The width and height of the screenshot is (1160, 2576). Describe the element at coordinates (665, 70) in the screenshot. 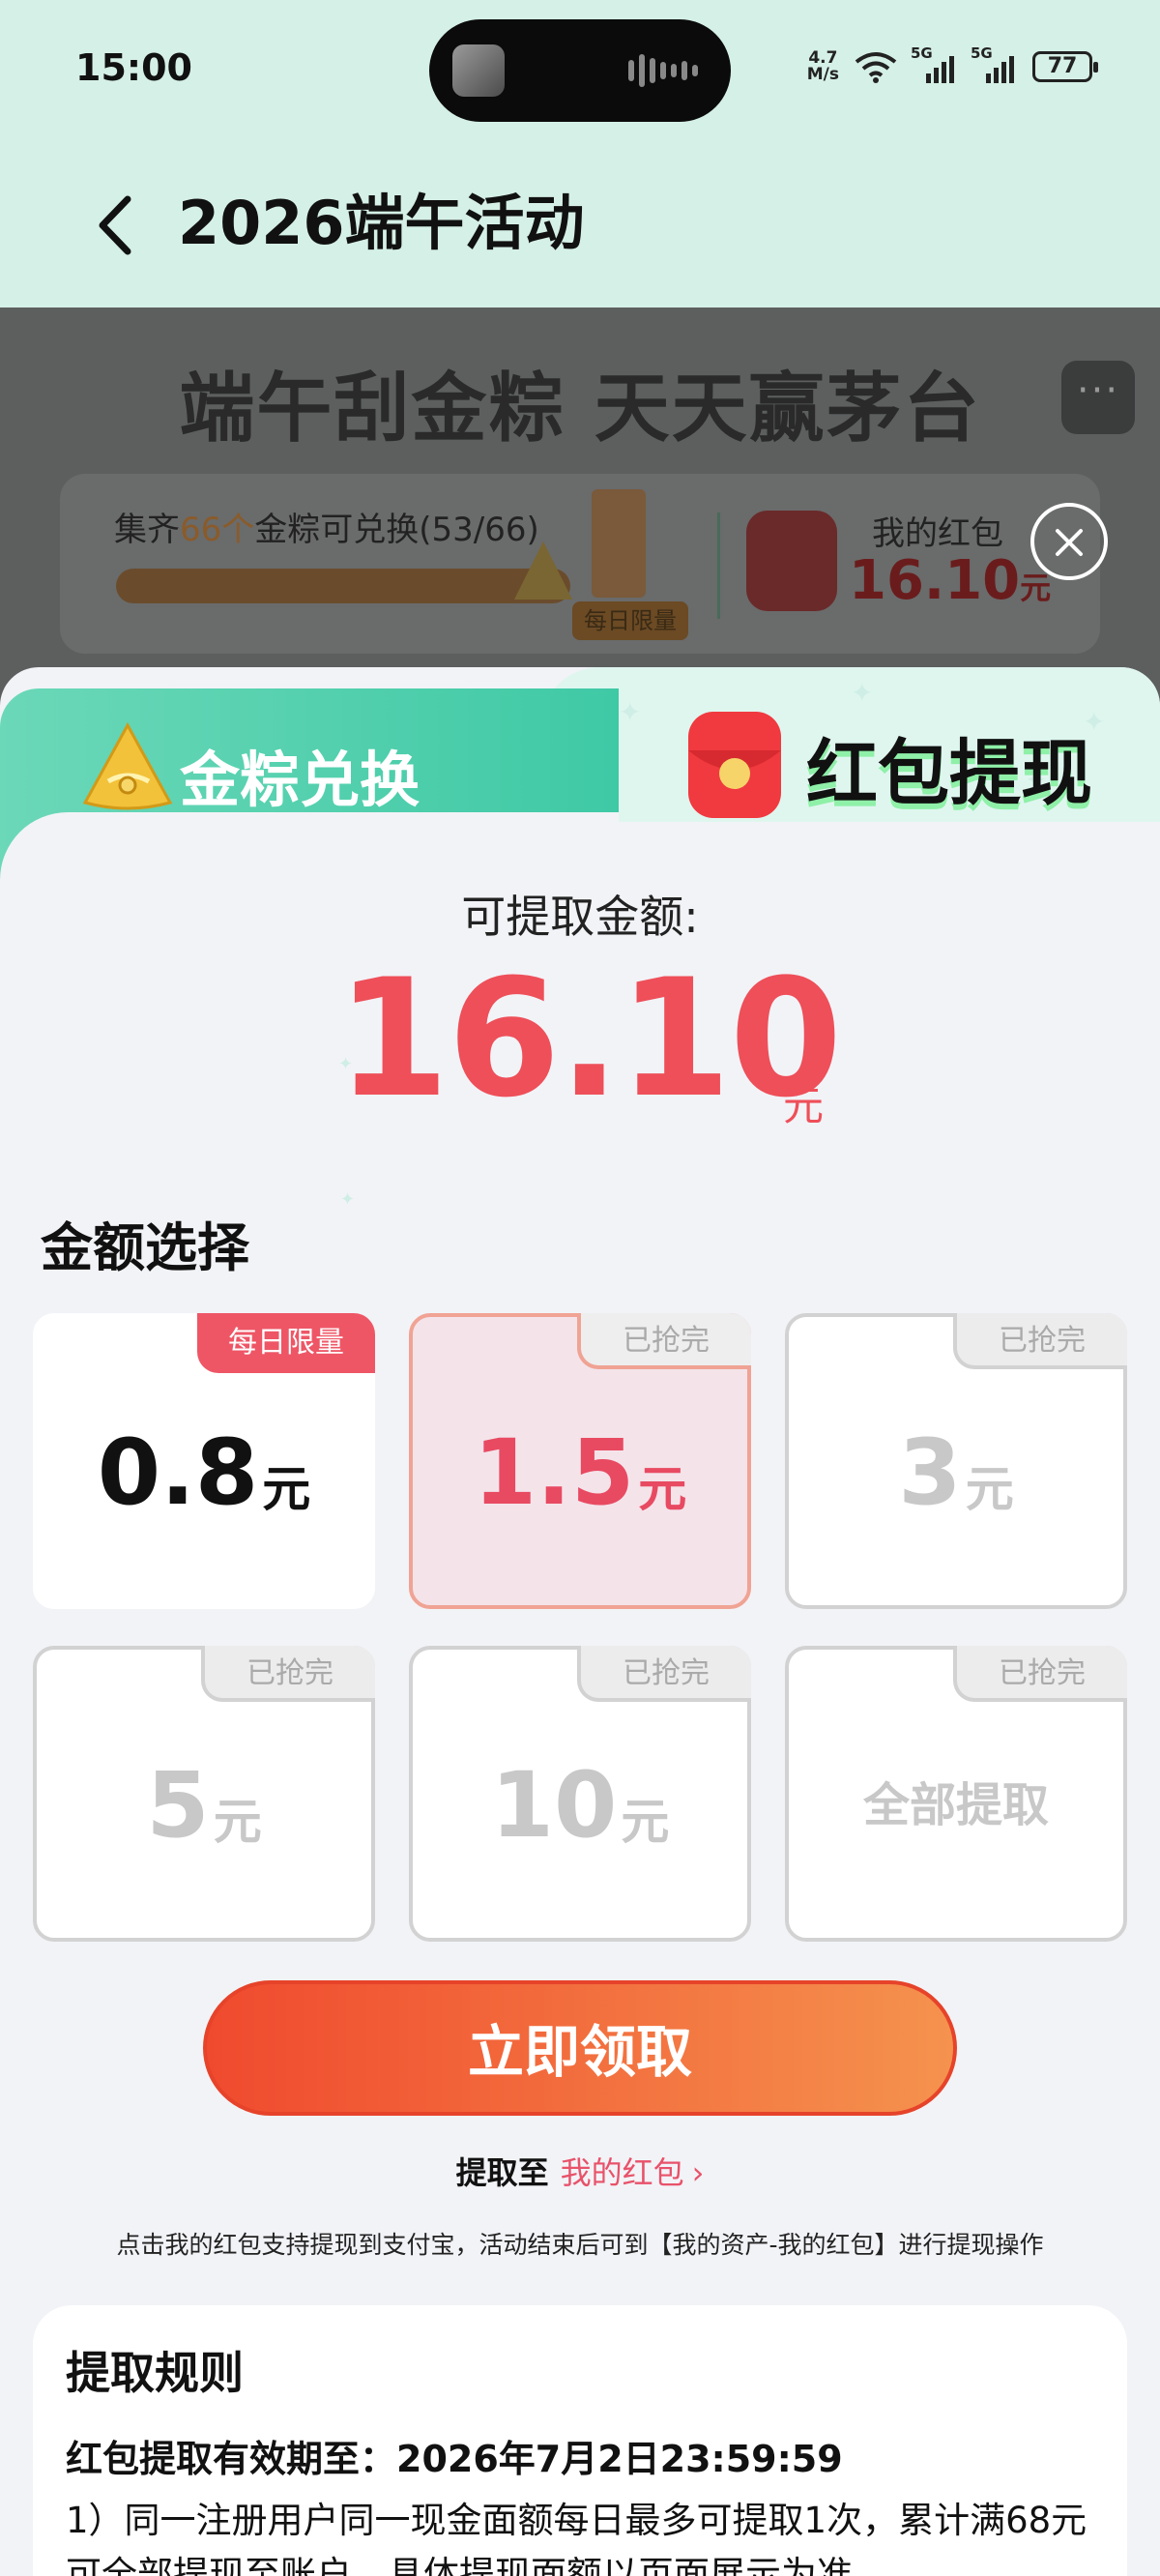

I see `audio-wave-icon` at that location.